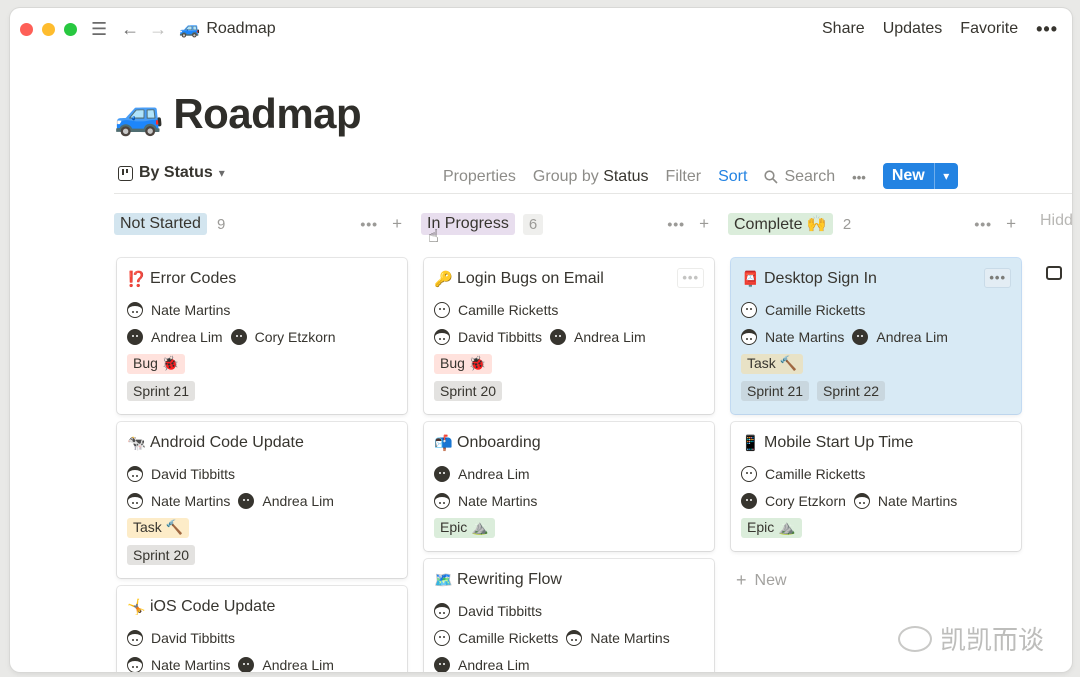 This screenshot has height=677, width=1080. What do you see at coordinates (156, 363) in the screenshot?
I see `type-tag: Bug 🐞` at bounding box center [156, 363].